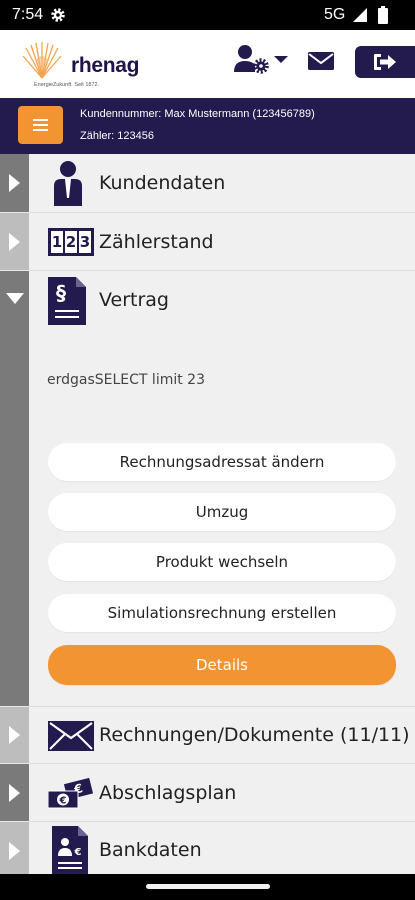 Image resolution: width=415 pixels, height=900 pixels. What do you see at coordinates (222, 665) in the screenshot?
I see `details-button: Details` at bounding box center [222, 665].